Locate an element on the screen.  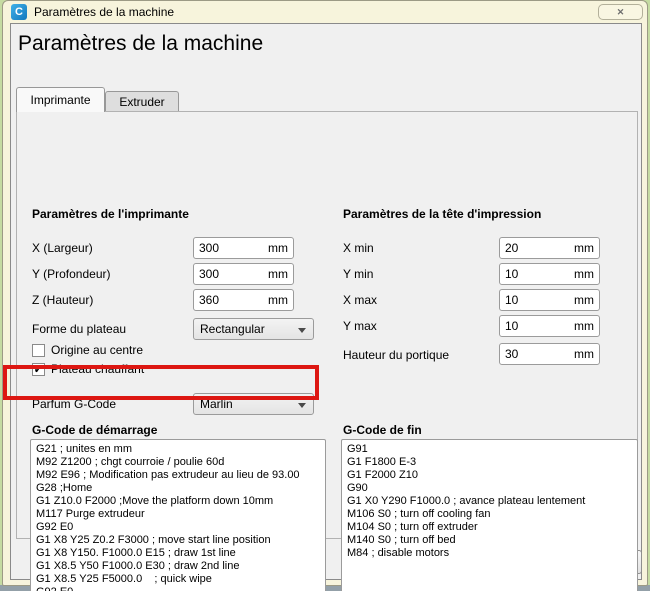
window-title: Paramètres de la machine is located at coordinates (104, 12).